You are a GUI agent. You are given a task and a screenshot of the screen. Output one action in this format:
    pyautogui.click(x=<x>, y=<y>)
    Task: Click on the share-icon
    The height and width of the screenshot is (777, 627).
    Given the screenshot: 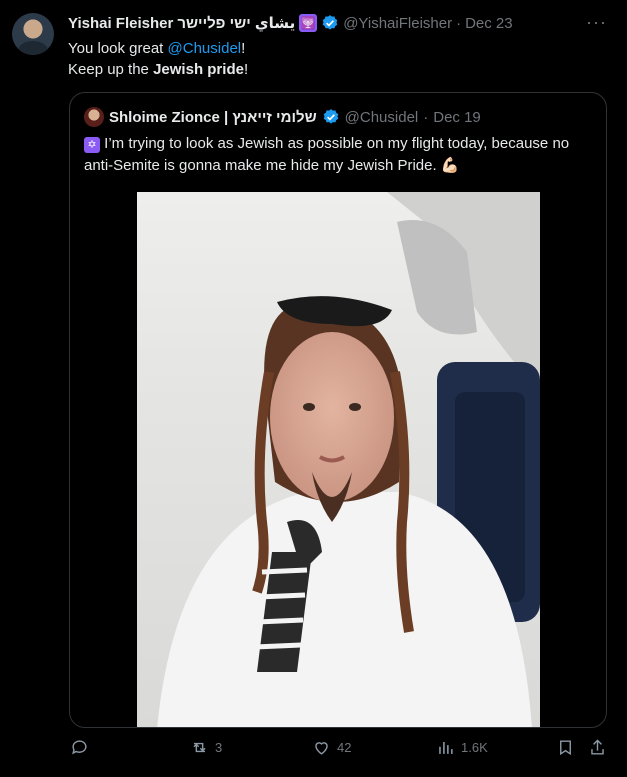 What is the action you would take?
    pyautogui.click(x=597, y=747)
    